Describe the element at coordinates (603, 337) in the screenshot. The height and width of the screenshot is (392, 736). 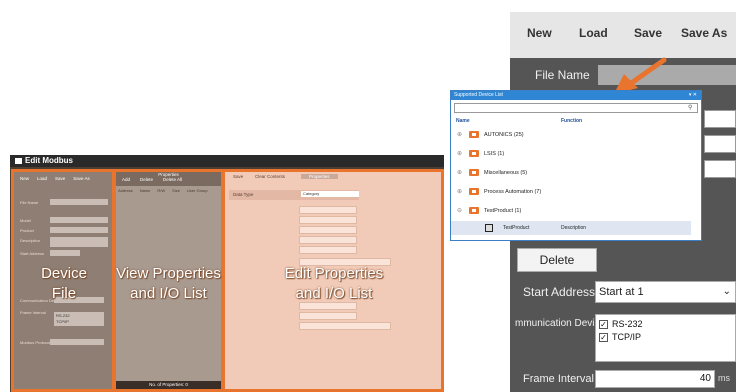
I see `tcpip-checkbox: ✓` at that location.